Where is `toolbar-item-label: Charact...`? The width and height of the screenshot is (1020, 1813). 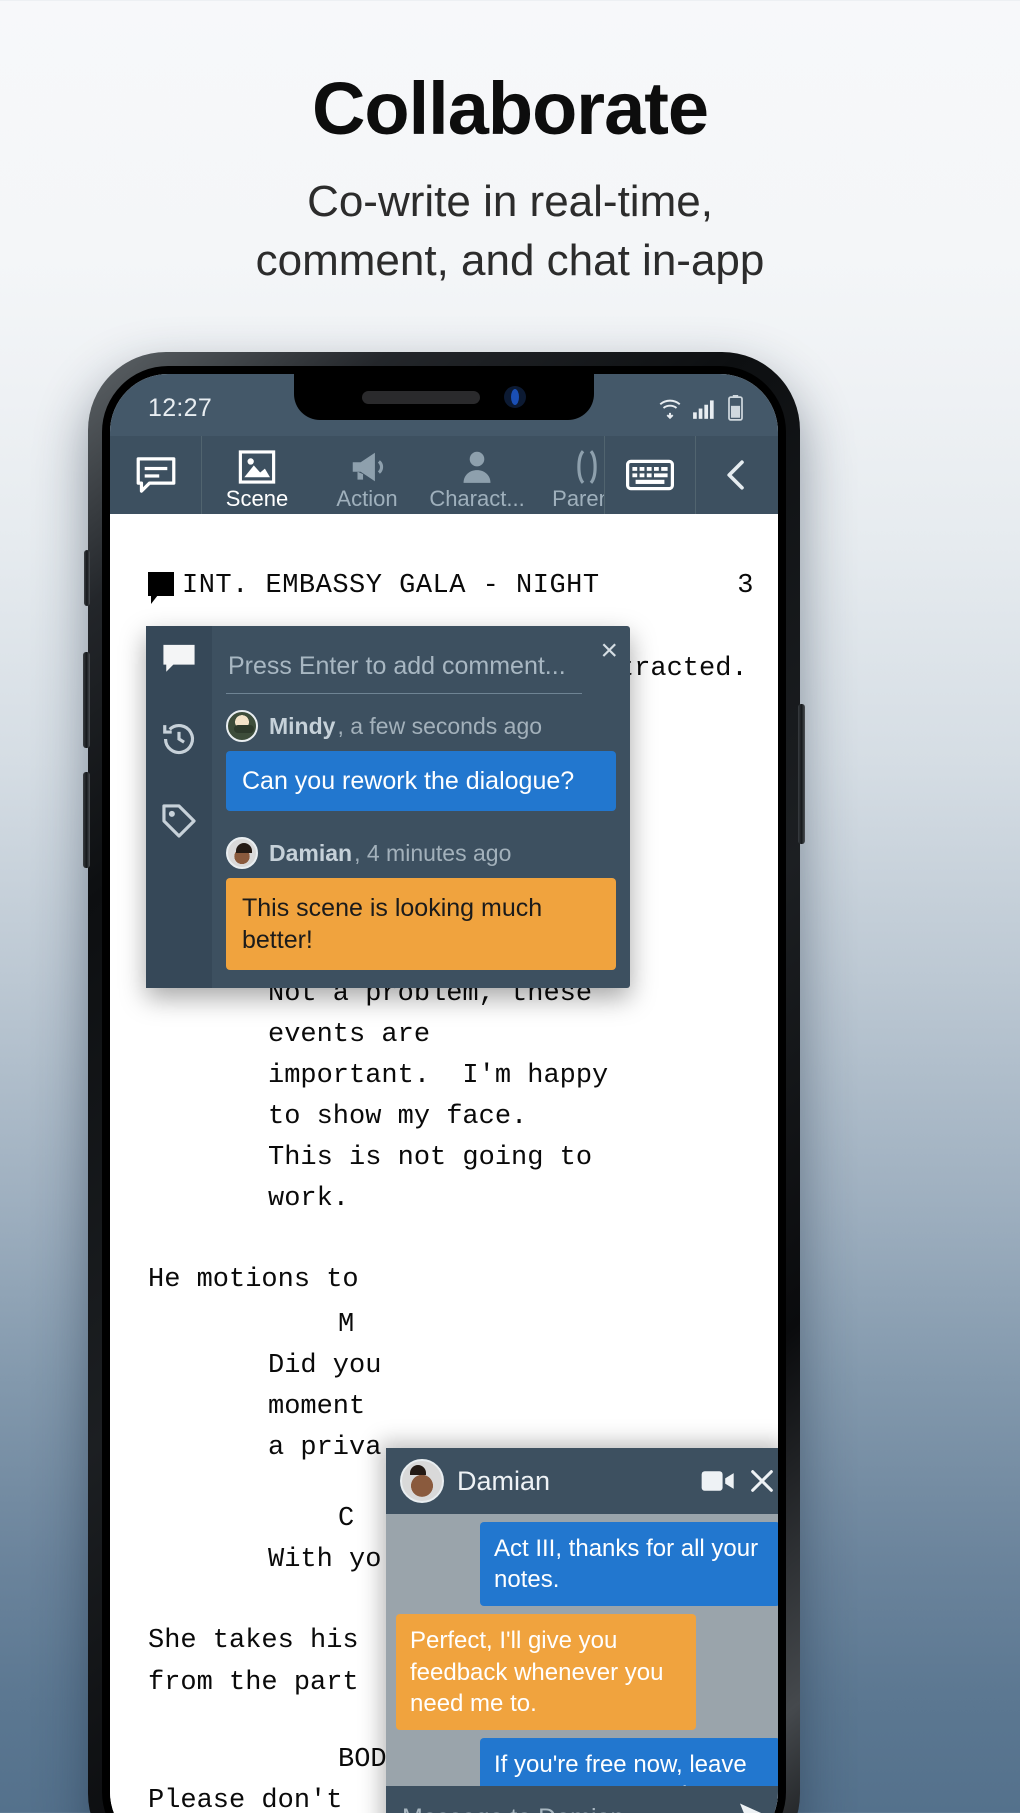
toolbar-item-label: Charact... is located at coordinates (477, 498).